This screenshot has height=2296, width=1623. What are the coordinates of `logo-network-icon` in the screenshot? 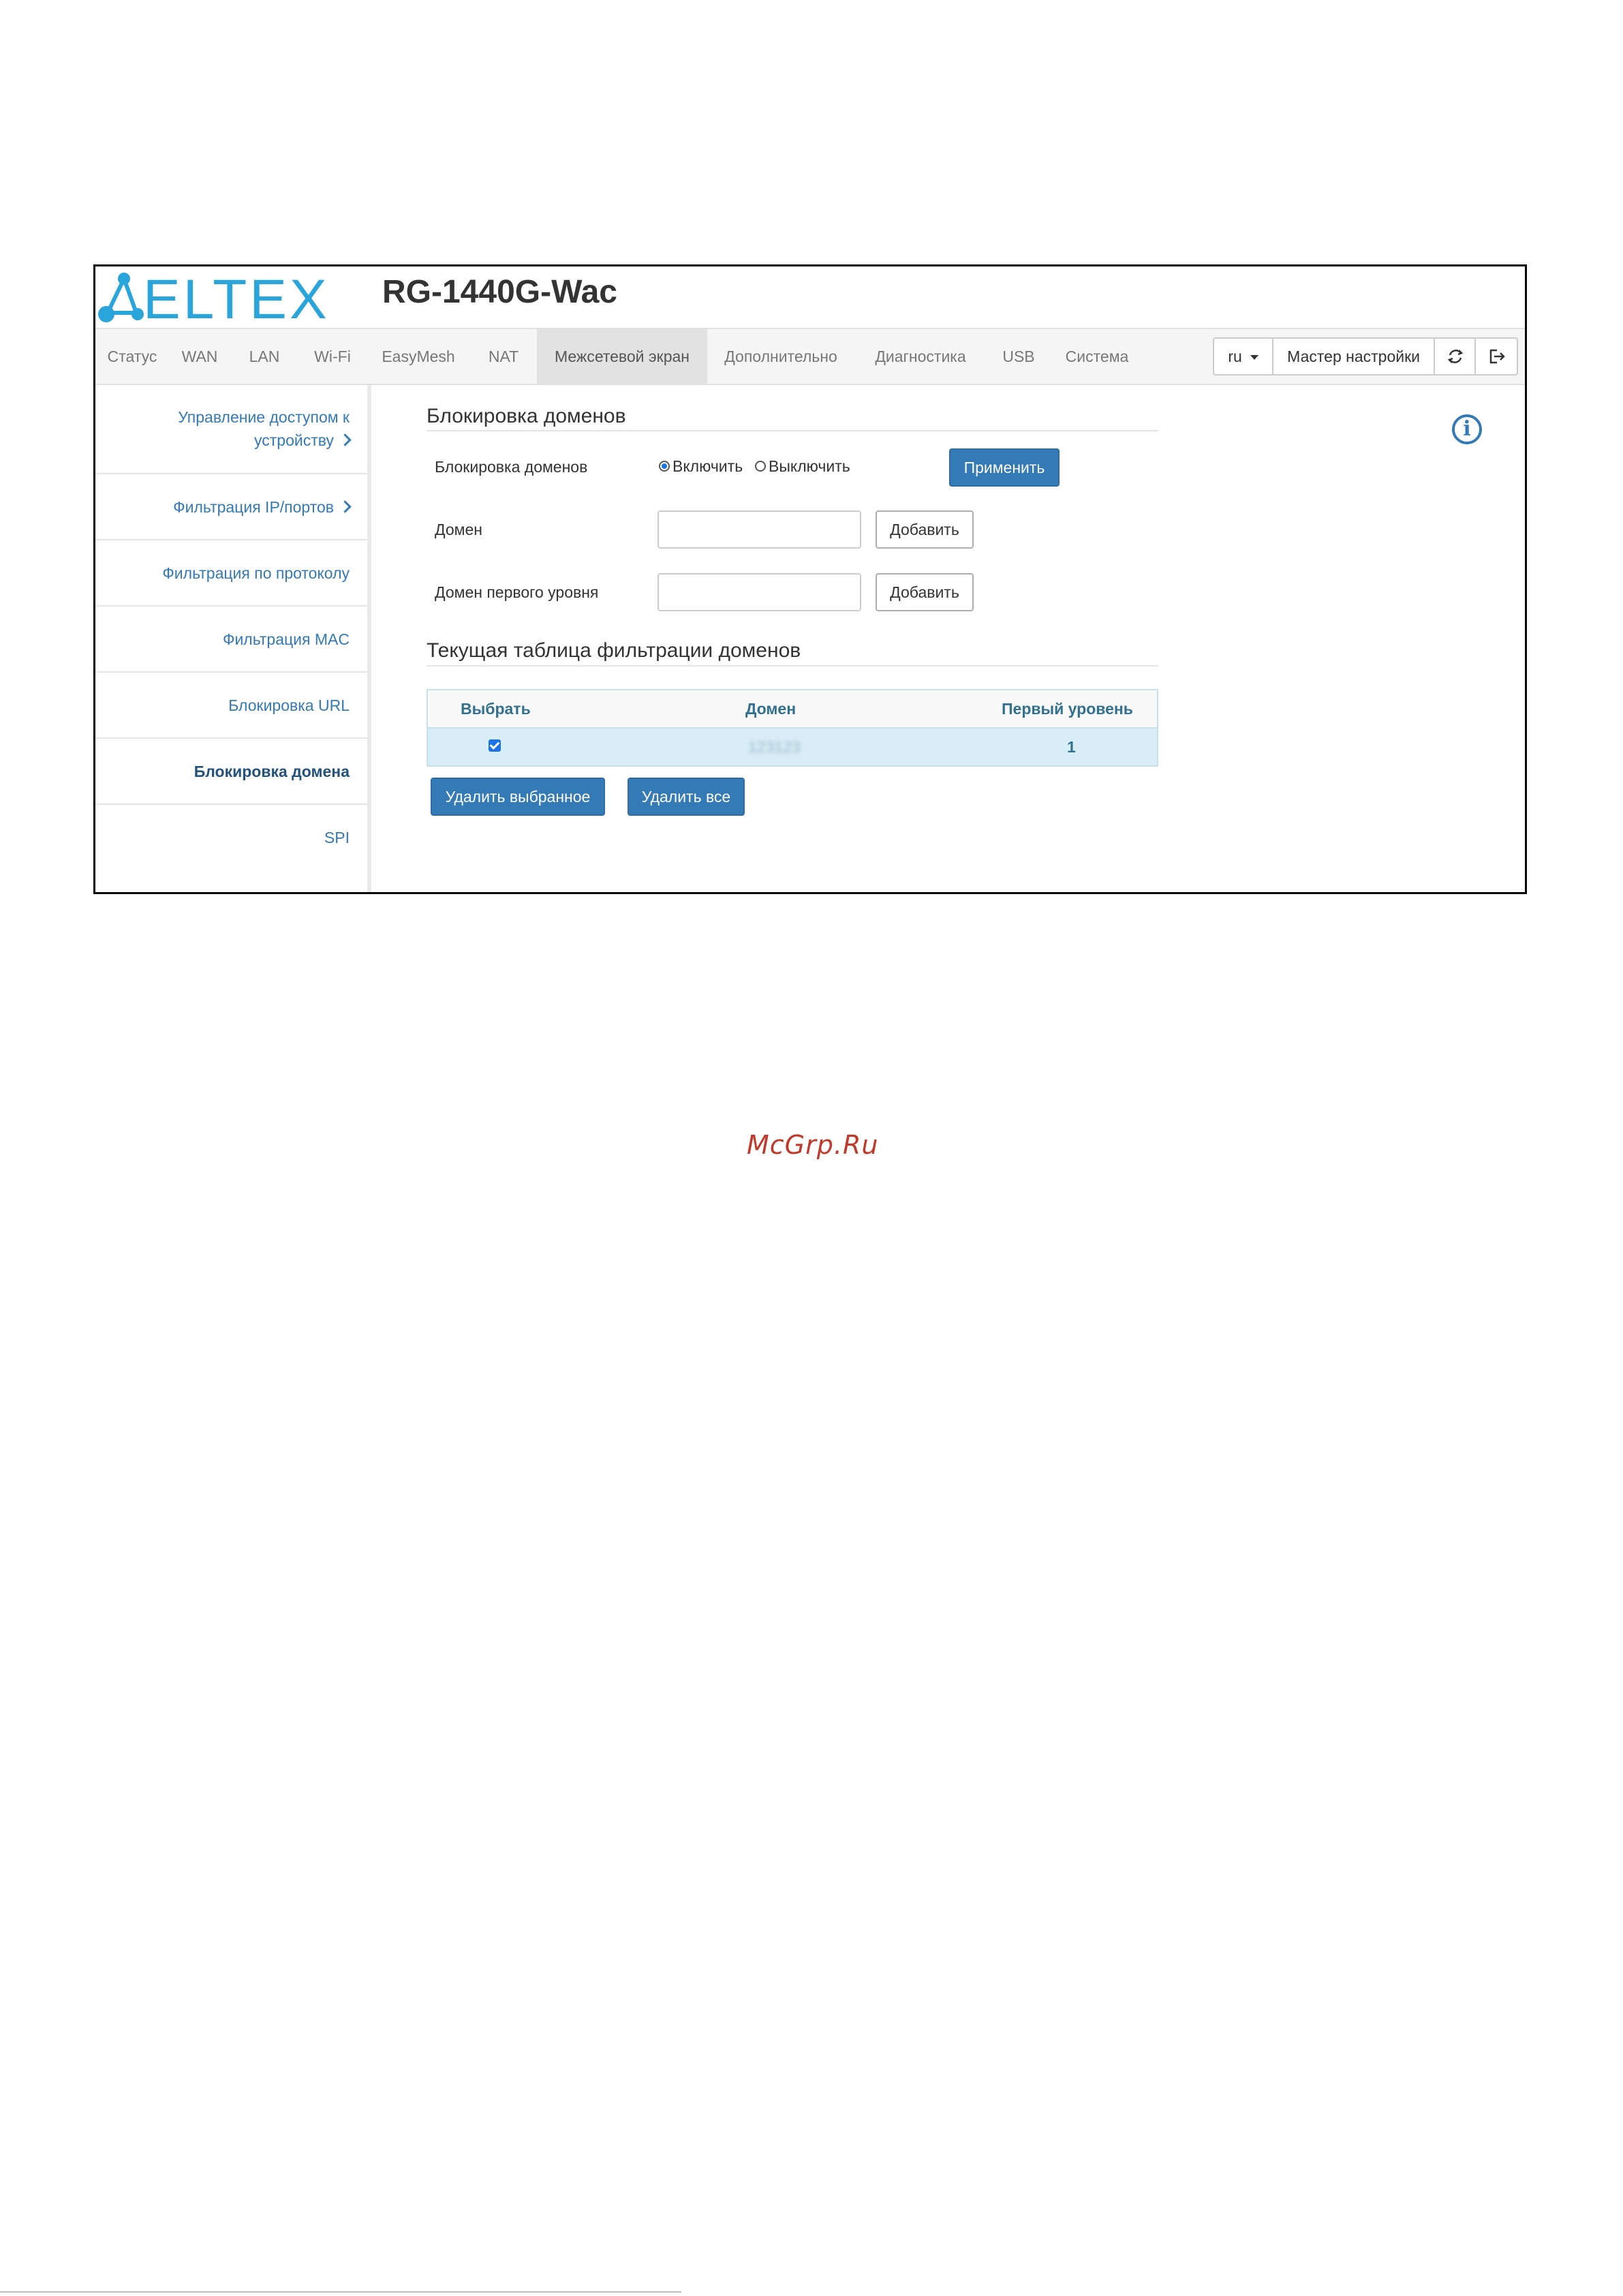 It's located at (121, 298).